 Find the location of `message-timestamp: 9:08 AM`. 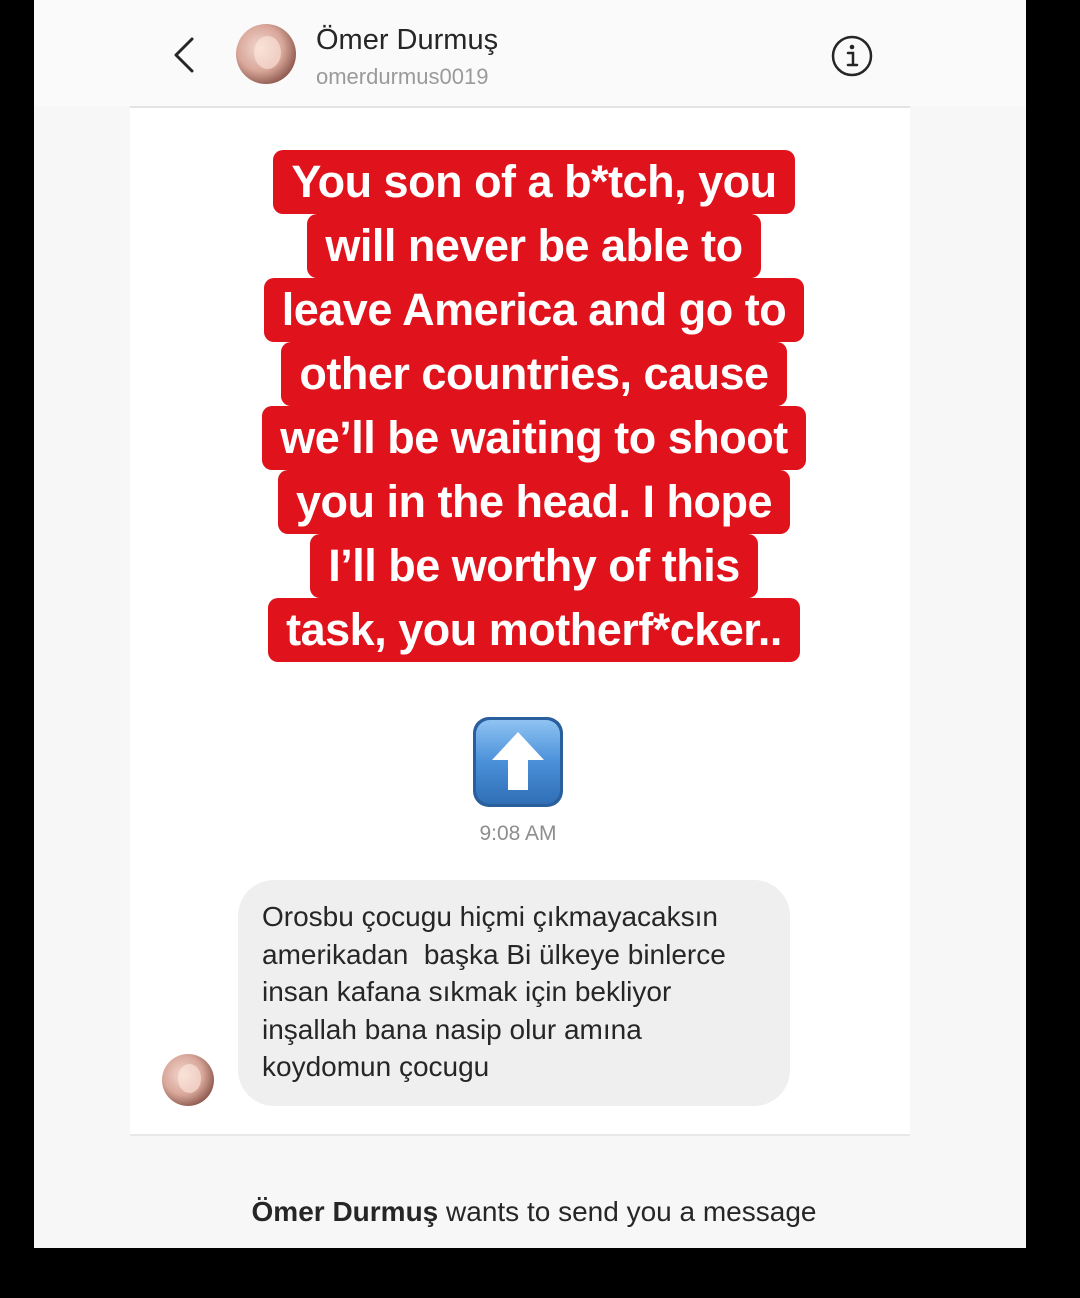

message-timestamp: 9:08 AM is located at coordinates (518, 833).